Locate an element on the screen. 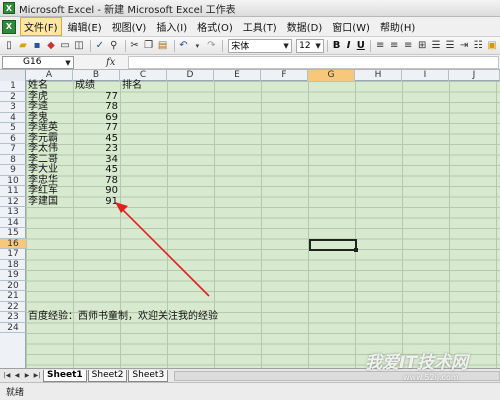 The image size is (500, 400). row-header: 5 is located at coordinates (13, 128).